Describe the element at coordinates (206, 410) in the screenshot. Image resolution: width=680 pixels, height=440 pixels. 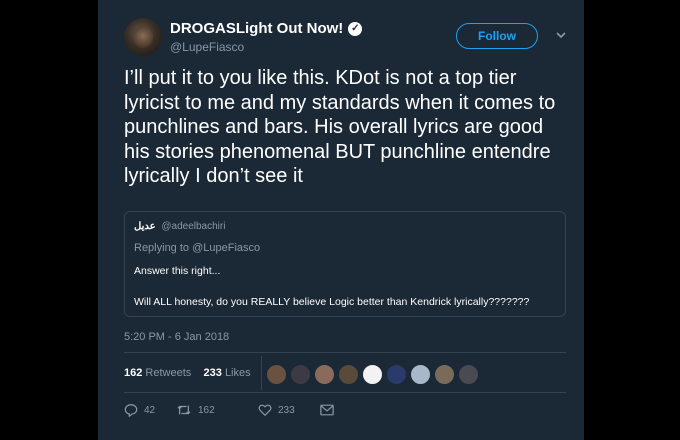
I see `retweet-count: 162` at that location.